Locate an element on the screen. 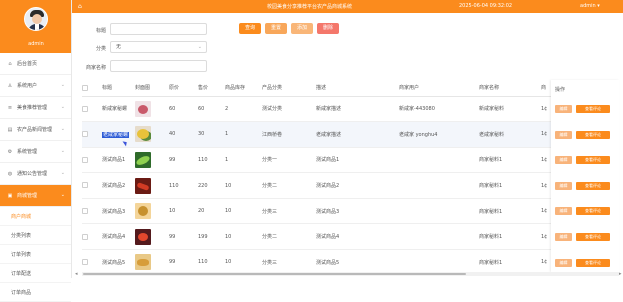 The width and height of the screenshot is (623, 302). cell-title: 测试商品1 is located at coordinates (114, 160).